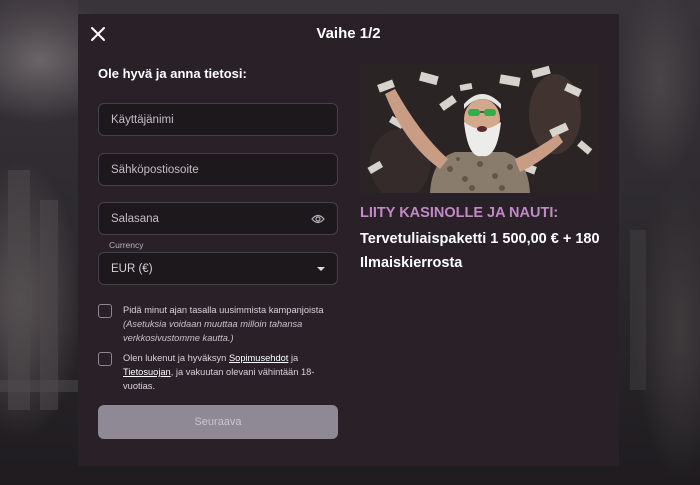  Describe the element at coordinates (105, 311) in the screenshot. I see `newsletter-checkbox` at that location.